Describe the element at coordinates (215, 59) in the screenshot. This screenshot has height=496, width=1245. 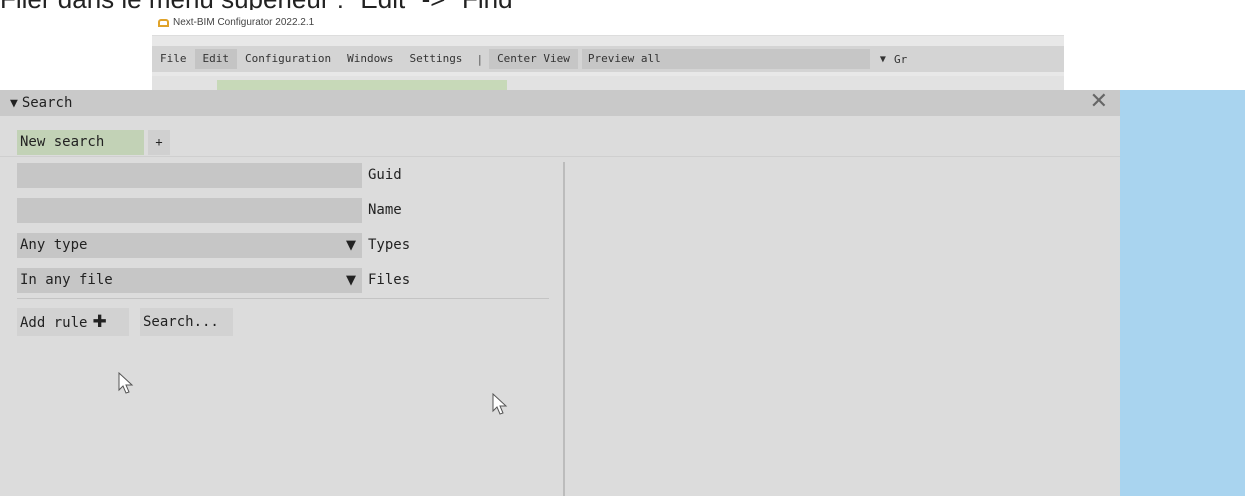
I see `menu-edit: Edit` at that location.